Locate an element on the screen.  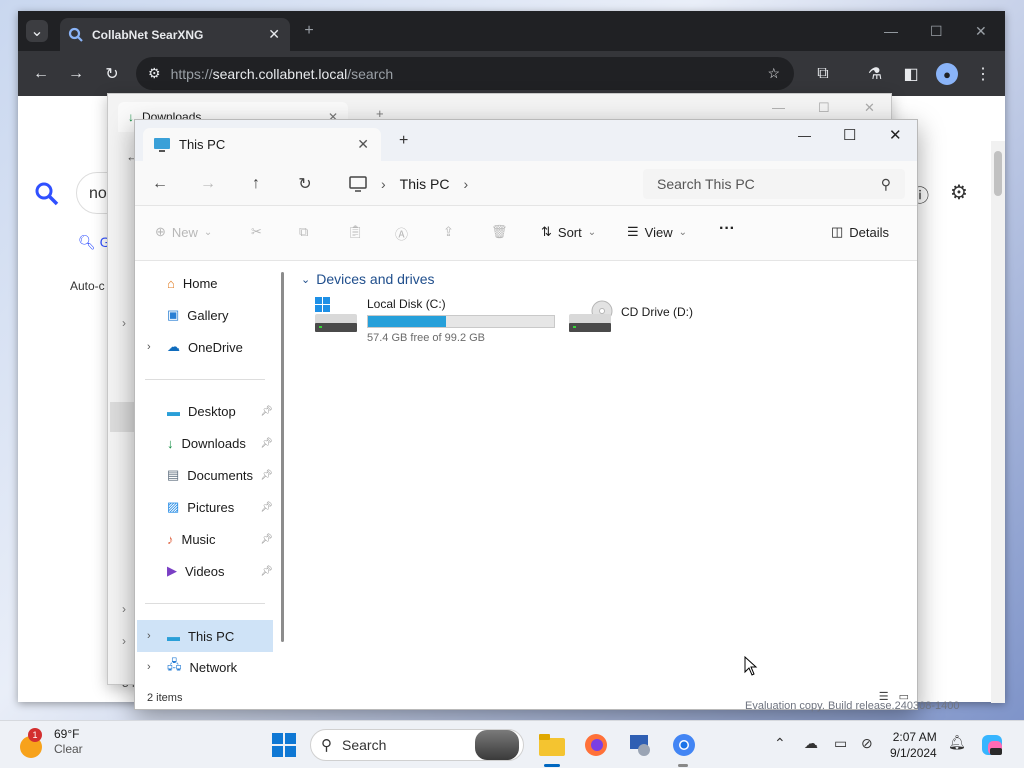
mouse-pointer-icon is located at coordinates (751, 666).